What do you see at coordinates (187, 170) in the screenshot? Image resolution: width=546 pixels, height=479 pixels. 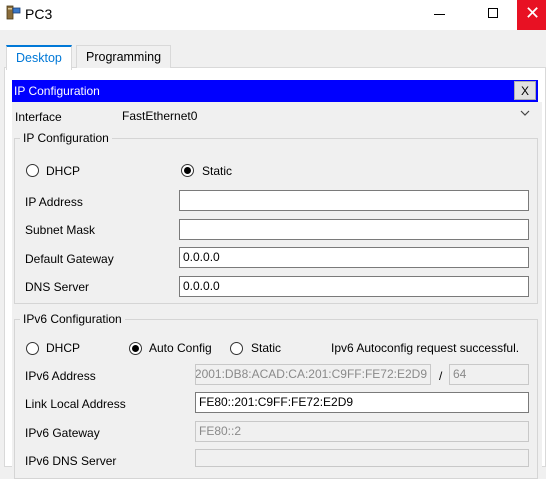 I see `ipv4-static-radio` at bounding box center [187, 170].